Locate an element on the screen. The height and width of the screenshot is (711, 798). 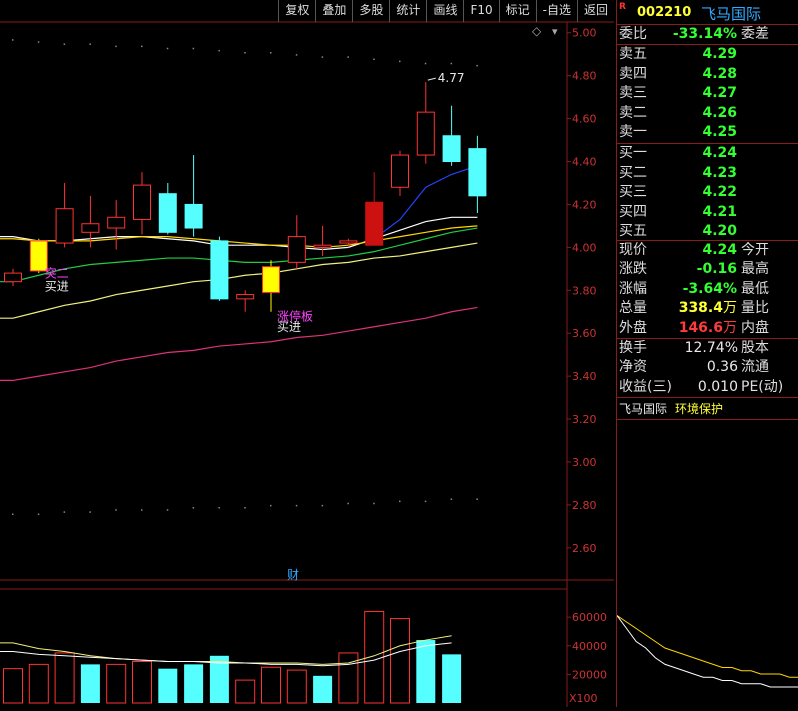
chart-annotation: 突二 is located at coordinates (57, 272).